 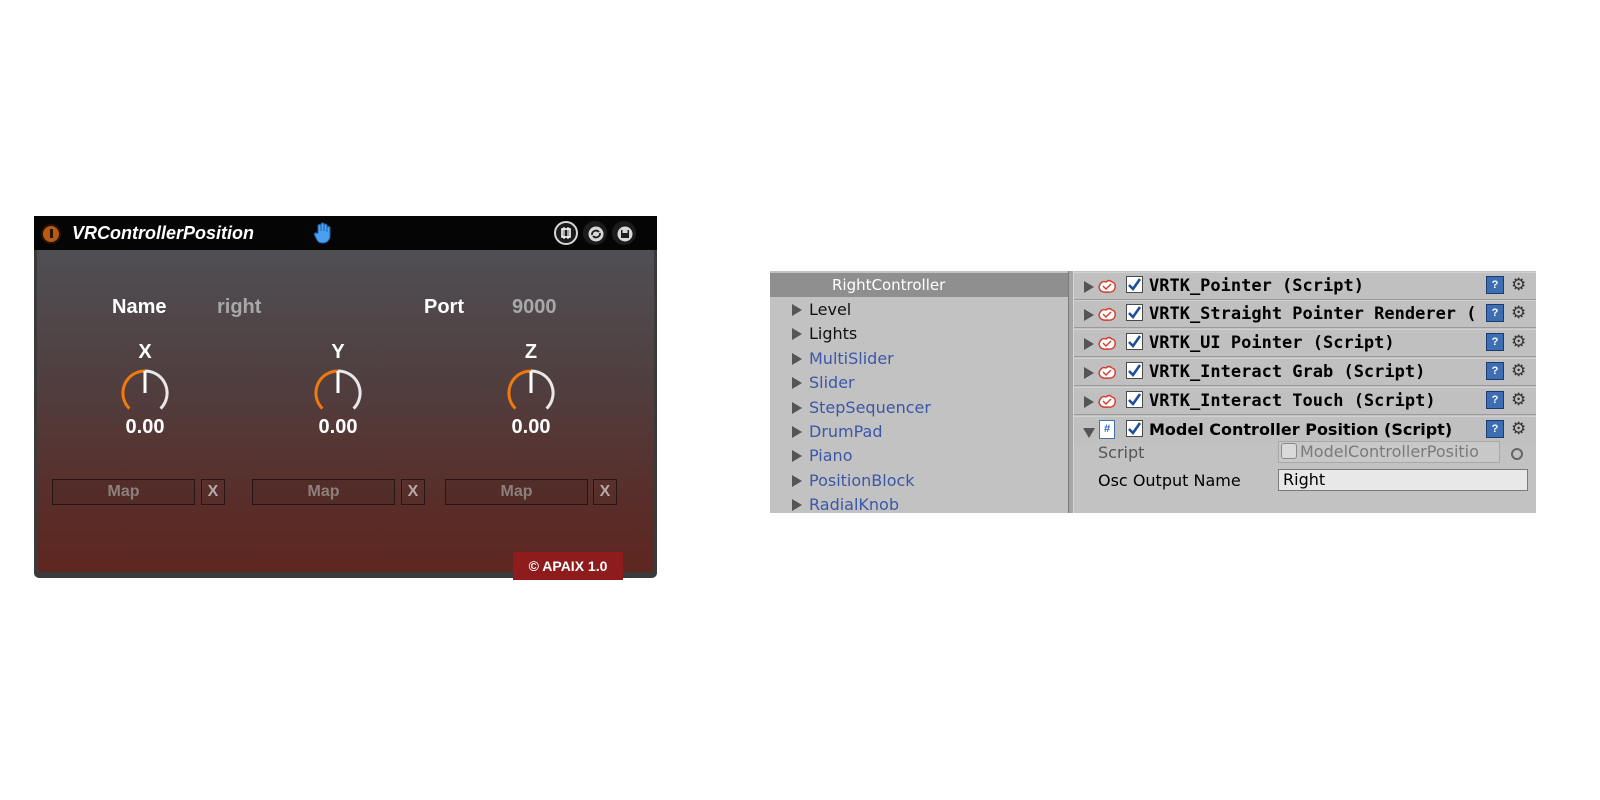 What do you see at coordinates (1305, 286) in the screenshot?
I see `component-header: VRTK_Pointer (Script)? ⚙` at bounding box center [1305, 286].